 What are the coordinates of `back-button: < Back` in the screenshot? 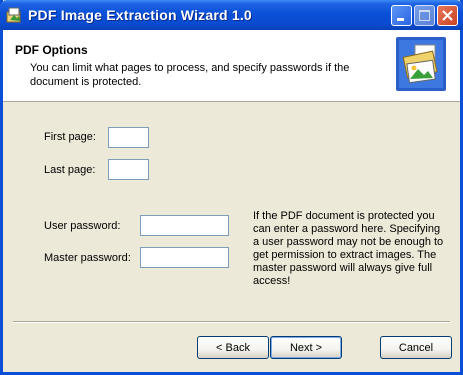 It's located at (233, 347).